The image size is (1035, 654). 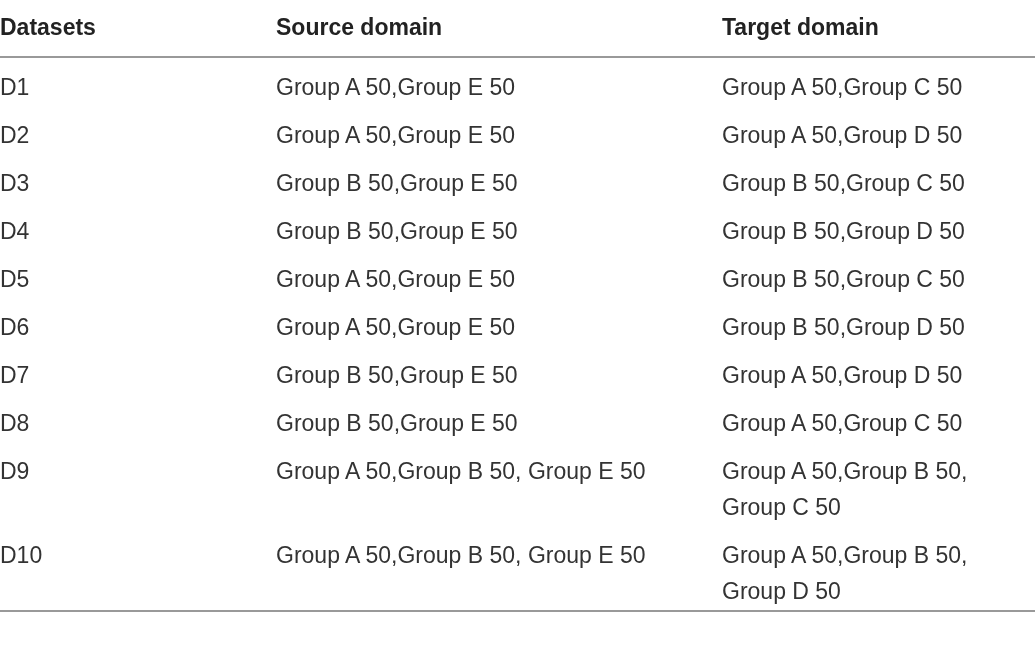 I want to click on table-cell-text: D7, so click(x=15, y=375).